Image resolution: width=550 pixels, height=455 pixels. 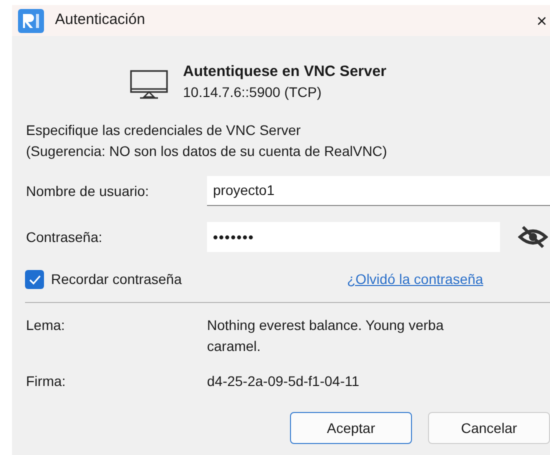 What do you see at coordinates (415, 279) in the screenshot?
I see `forgot-password-link: ¿Olvidó la contraseña` at bounding box center [415, 279].